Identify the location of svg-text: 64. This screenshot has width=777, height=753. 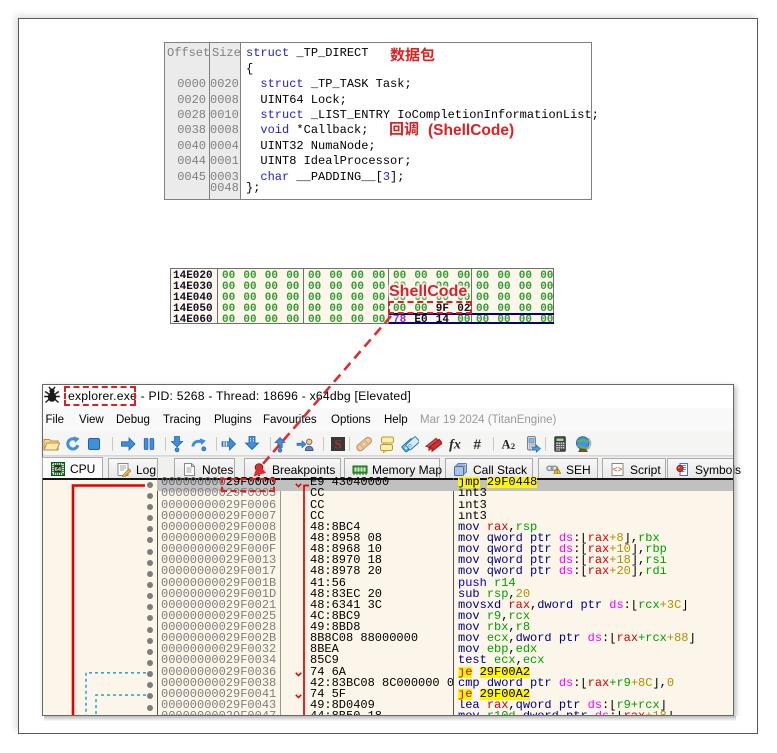
(58, 470).